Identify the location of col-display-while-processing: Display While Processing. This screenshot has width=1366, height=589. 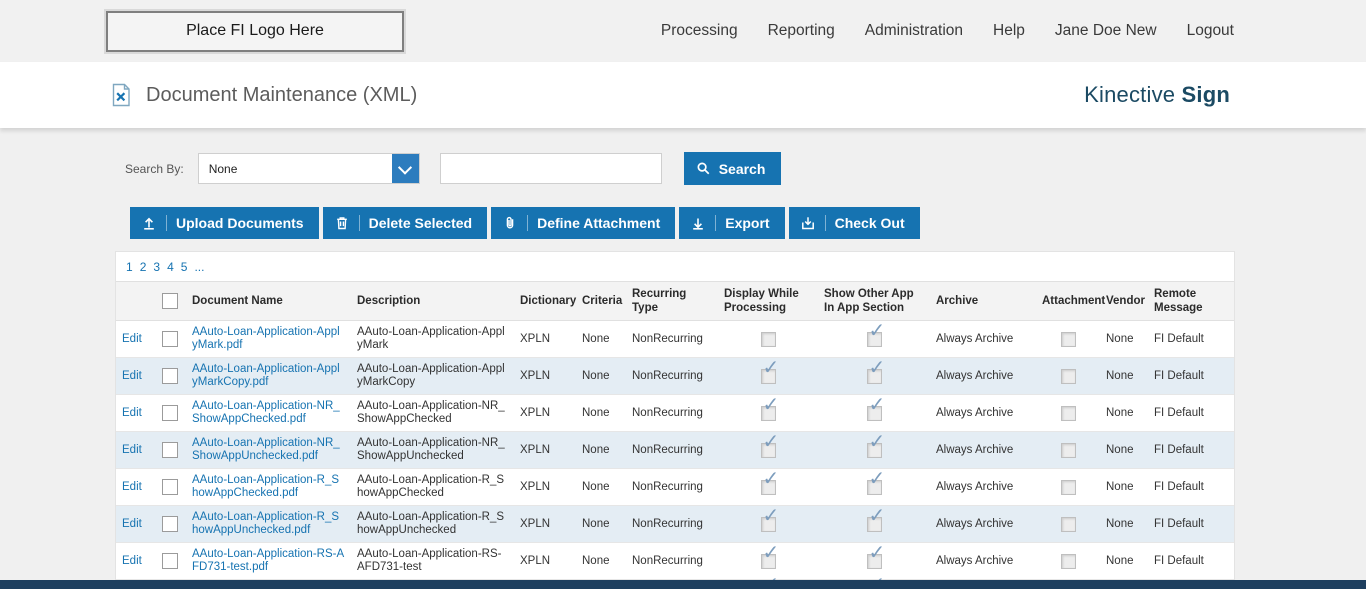
(768, 301).